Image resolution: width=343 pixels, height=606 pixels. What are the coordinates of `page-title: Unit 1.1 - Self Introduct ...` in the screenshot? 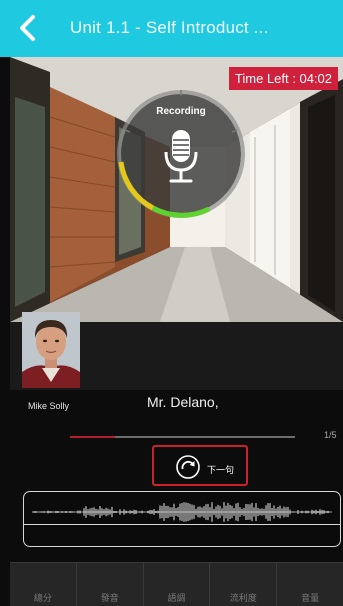 It's located at (169, 27).